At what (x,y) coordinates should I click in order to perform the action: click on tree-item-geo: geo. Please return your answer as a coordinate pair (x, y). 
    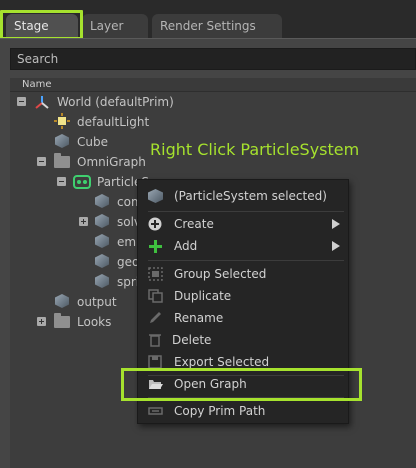
    Looking at the image, I should click on (128, 262).